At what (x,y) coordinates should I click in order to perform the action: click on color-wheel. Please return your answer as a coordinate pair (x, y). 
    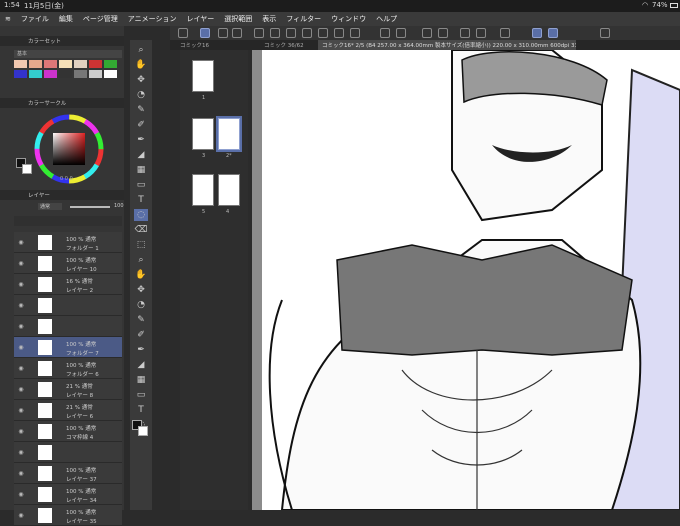
    Looking at the image, I should click on (69, 149).